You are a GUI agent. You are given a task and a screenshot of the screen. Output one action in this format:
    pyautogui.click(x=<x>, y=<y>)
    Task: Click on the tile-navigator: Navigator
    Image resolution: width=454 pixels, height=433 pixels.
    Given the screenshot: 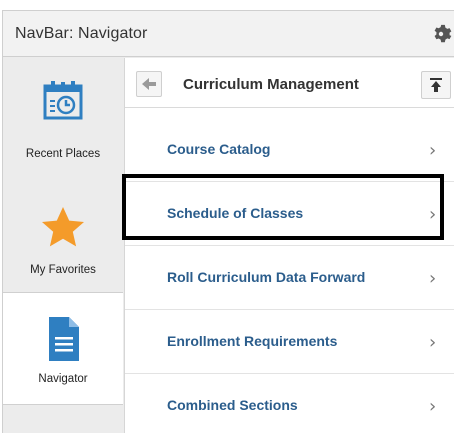 What is the action you would take?
    pyautogui.click(x=63, y=348)
    